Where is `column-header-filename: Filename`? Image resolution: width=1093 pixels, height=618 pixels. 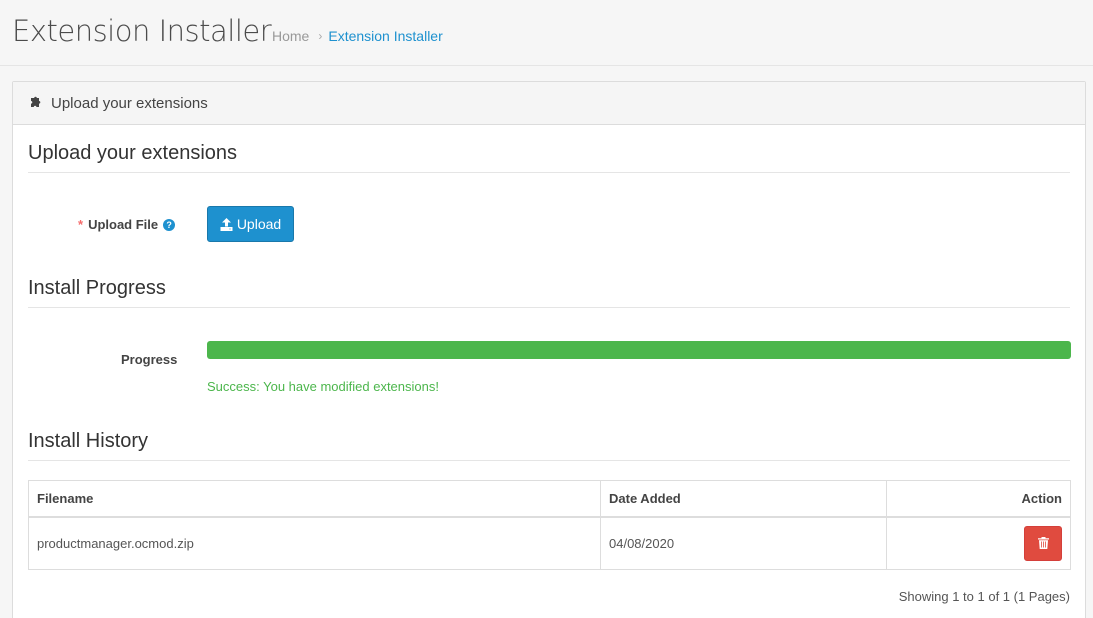 column-header-filename: Filename is located at coordinates (314, 499).